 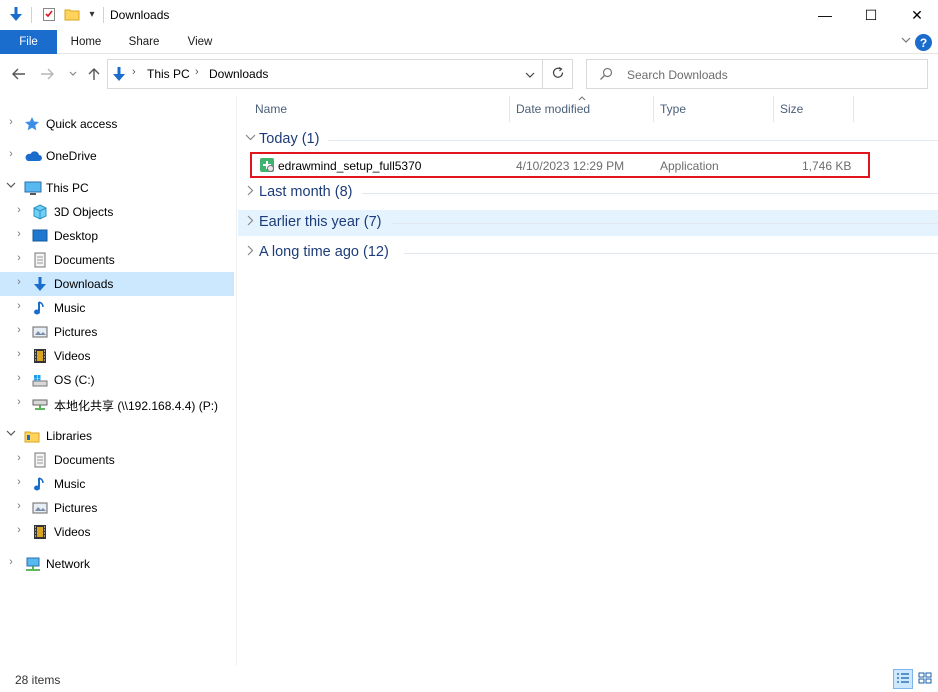 What do you see at coordinates (558, 74) in the screenshot?
I see `refresh-button` at bounding box center [558, 74].